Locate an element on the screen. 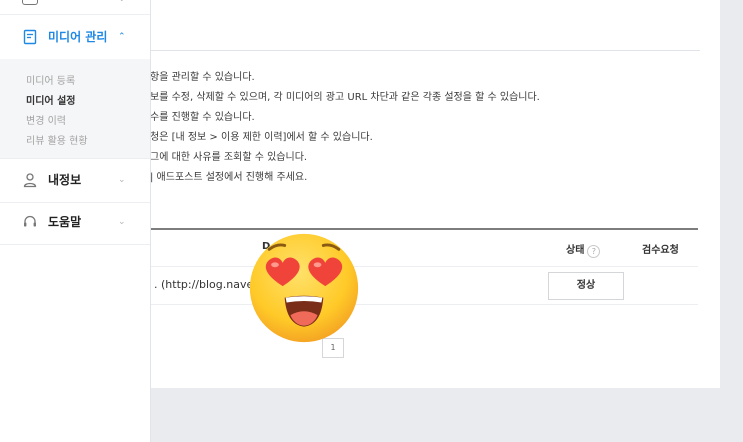  headset-icon is located at coordinates (30, 221).